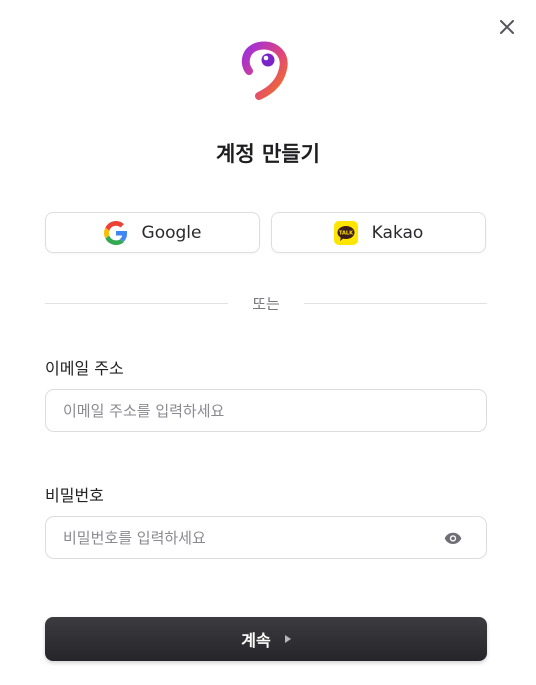 This screenshot has width=536, height=685. I want to click on password-input, so click(234, 537).